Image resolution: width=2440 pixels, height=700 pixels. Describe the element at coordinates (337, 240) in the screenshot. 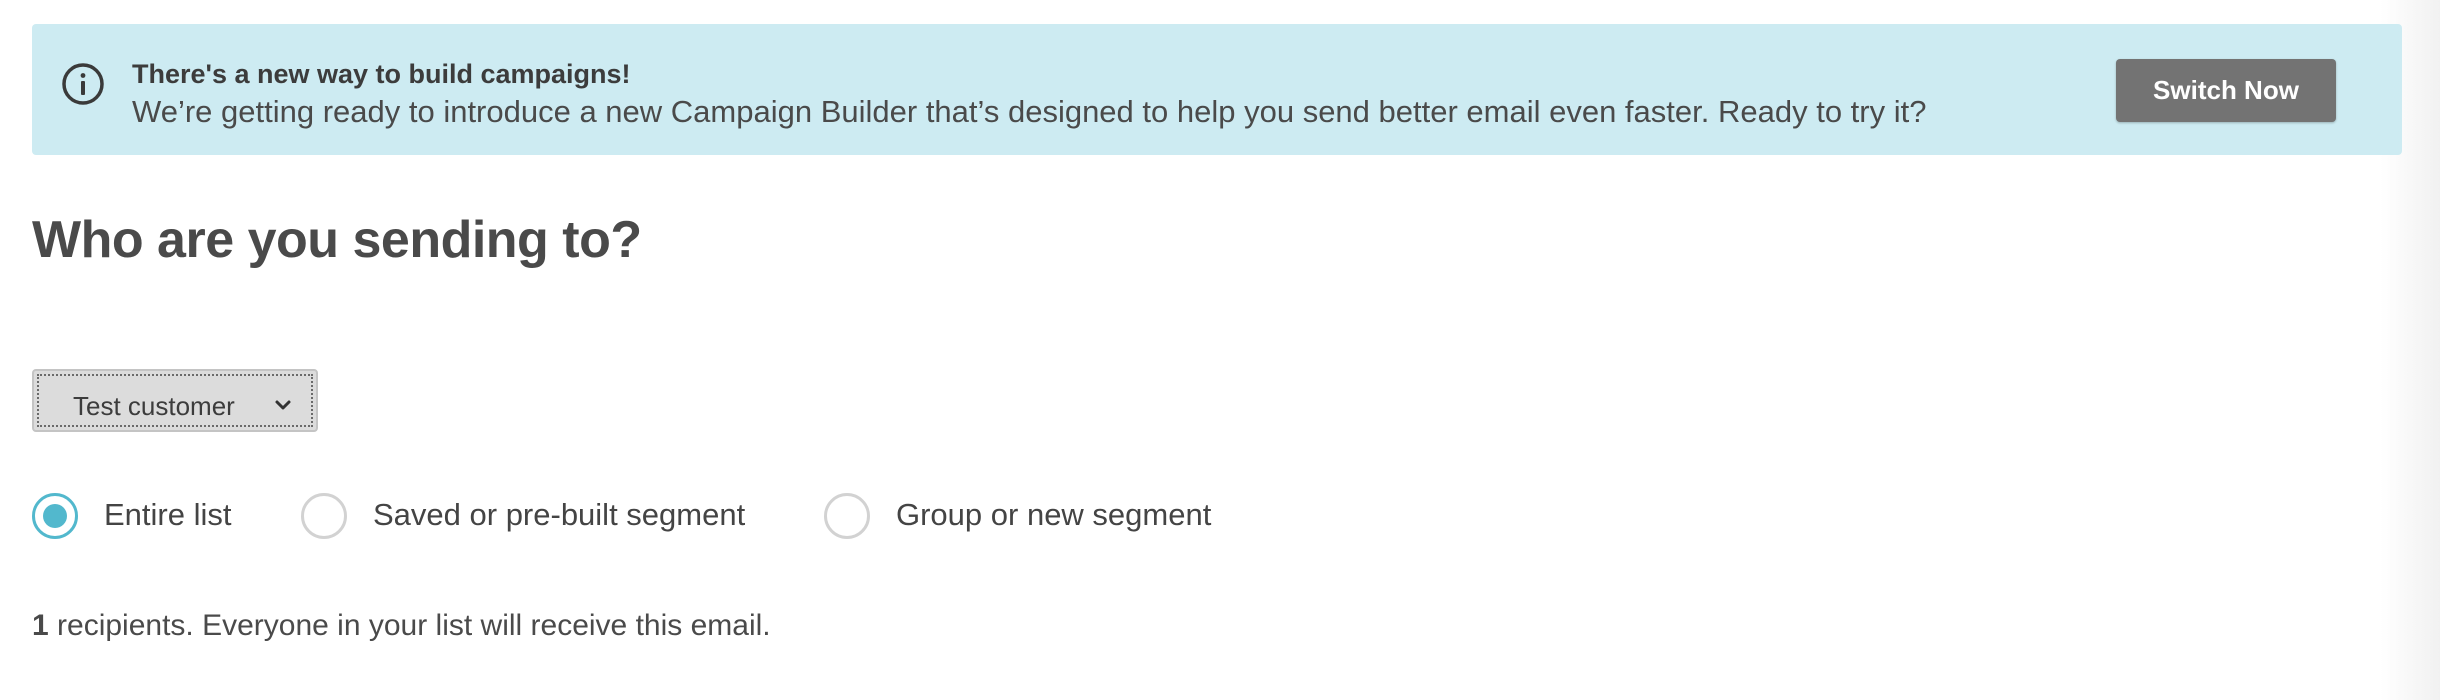

I see `page-title: Who are you sending to?` at that location.